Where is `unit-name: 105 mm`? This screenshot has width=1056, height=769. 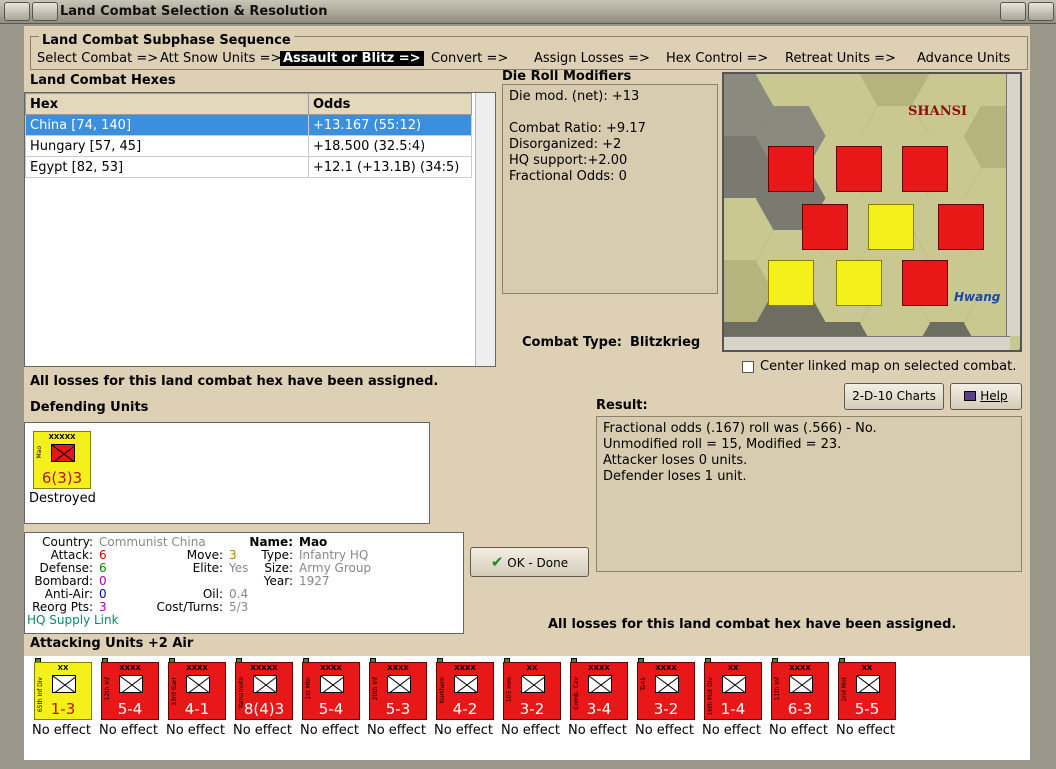
unit-name: 105 mm is located at coordinates (509, 690).